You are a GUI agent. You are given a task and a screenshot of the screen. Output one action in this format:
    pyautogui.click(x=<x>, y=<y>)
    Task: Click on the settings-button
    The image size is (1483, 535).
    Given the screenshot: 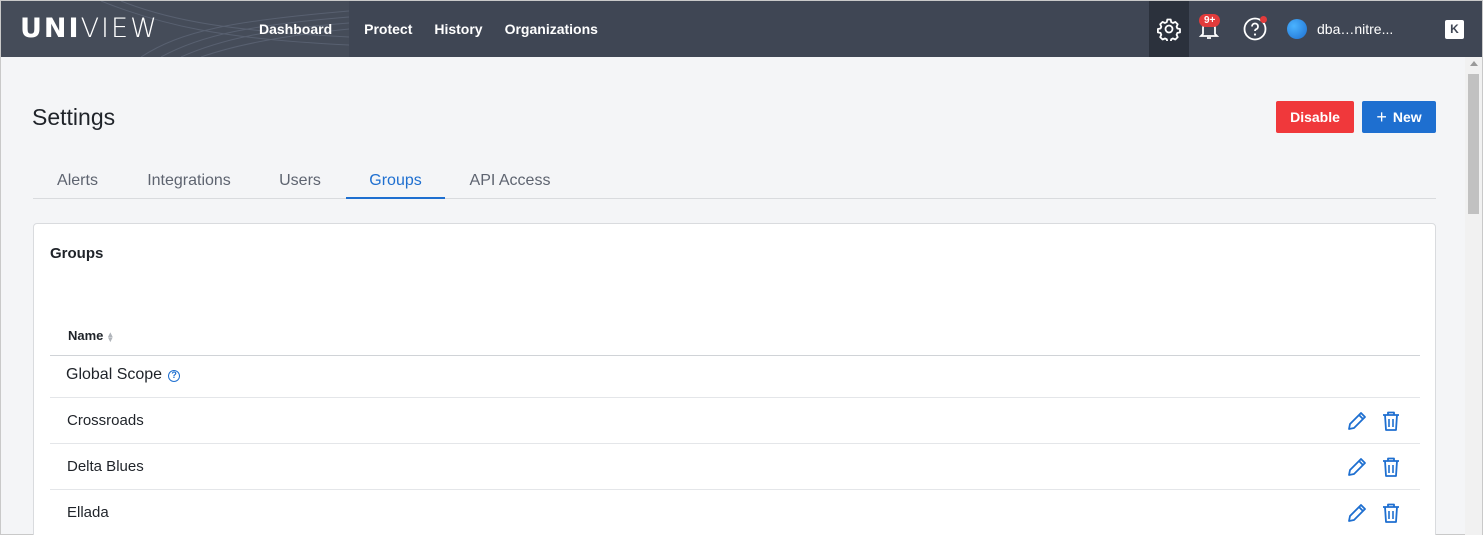 What is the action you would take?
    pyautogui.click(x=1169, y=29)
    